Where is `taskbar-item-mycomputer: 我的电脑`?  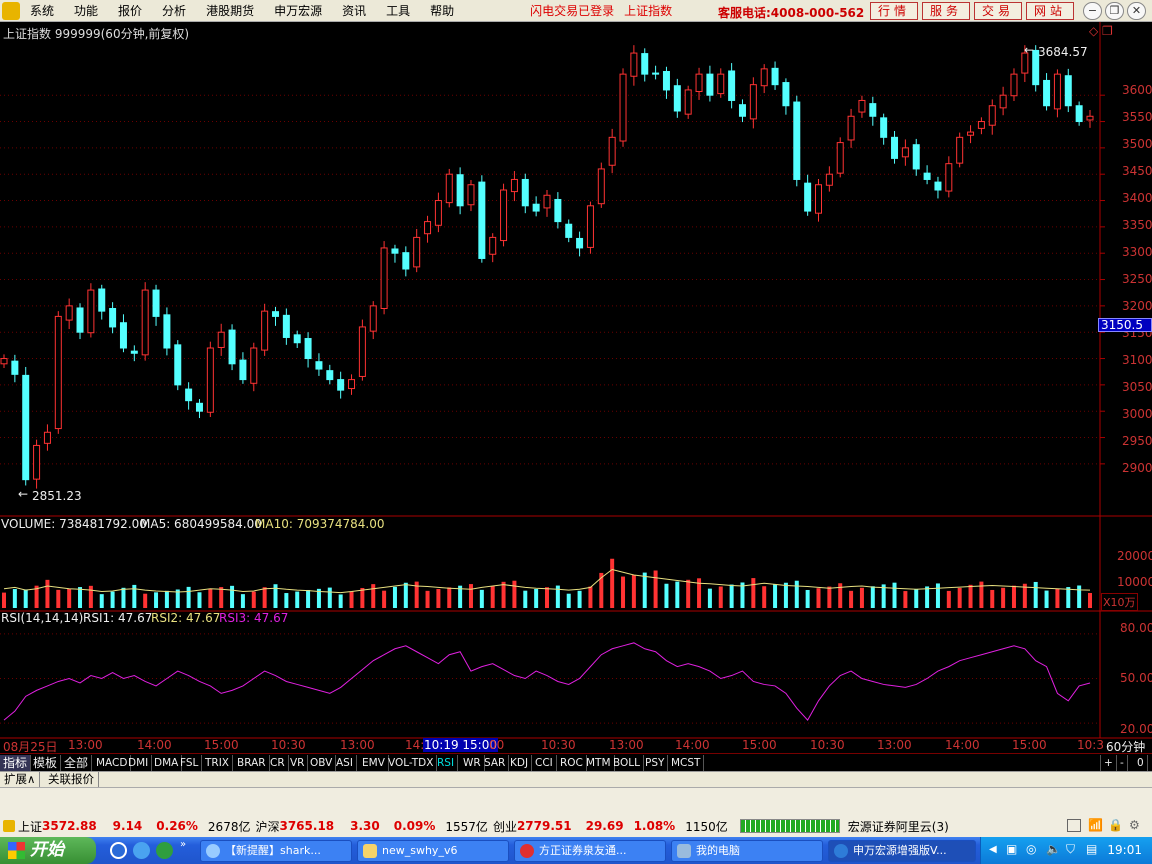 taskbar-item-mycomputer: 我的电脑 is located at coordinates (747, 851).